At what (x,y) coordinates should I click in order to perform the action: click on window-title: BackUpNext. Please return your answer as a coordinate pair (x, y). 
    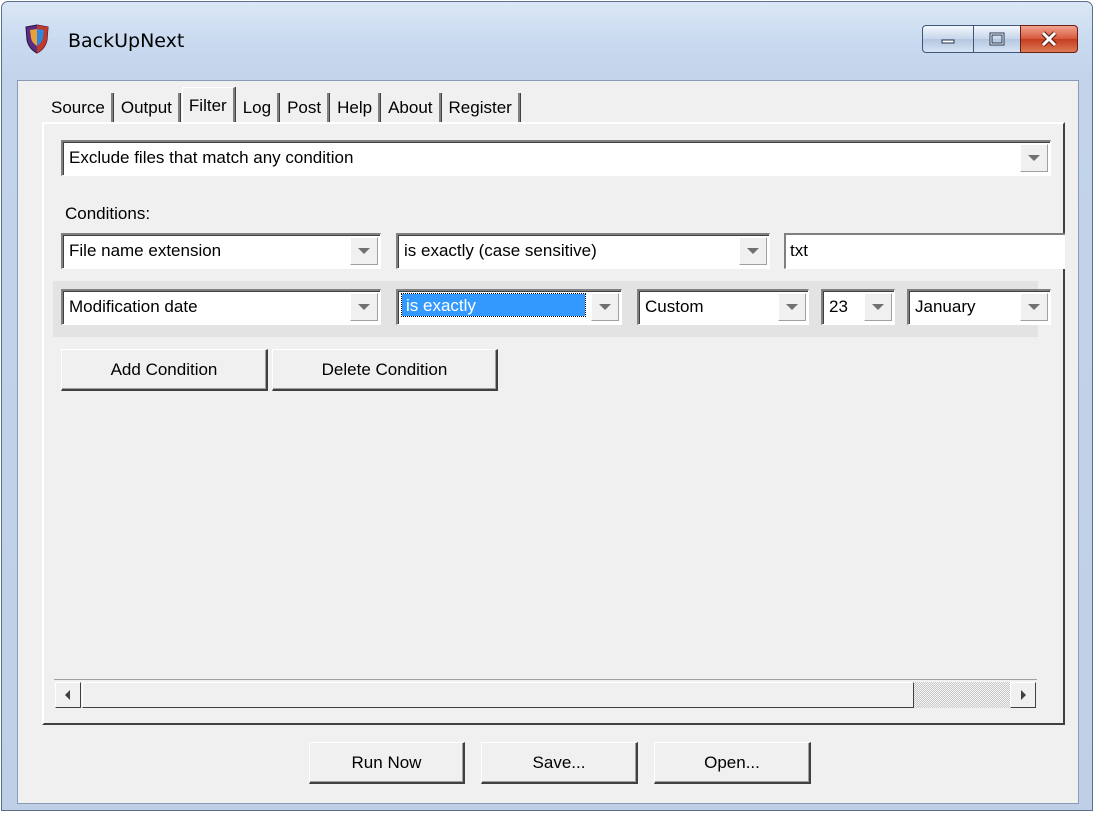
    Looking at the image, I should click on (126, 41).